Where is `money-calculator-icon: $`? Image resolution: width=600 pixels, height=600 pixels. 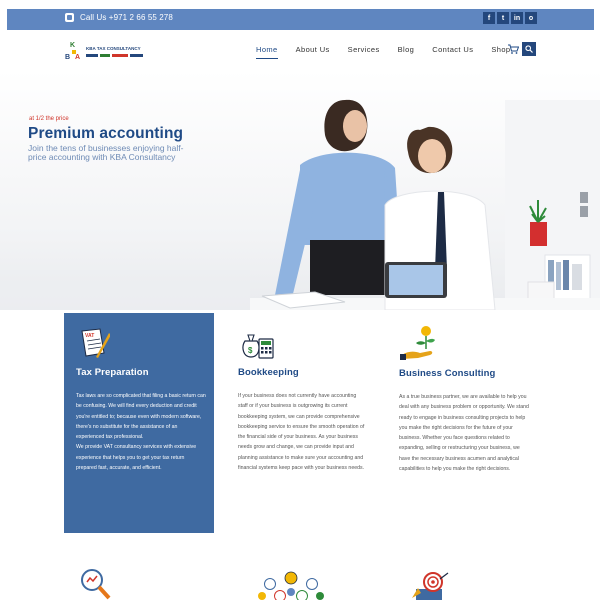 money-calculator-icon: $ is located at coordinates (258, 346).